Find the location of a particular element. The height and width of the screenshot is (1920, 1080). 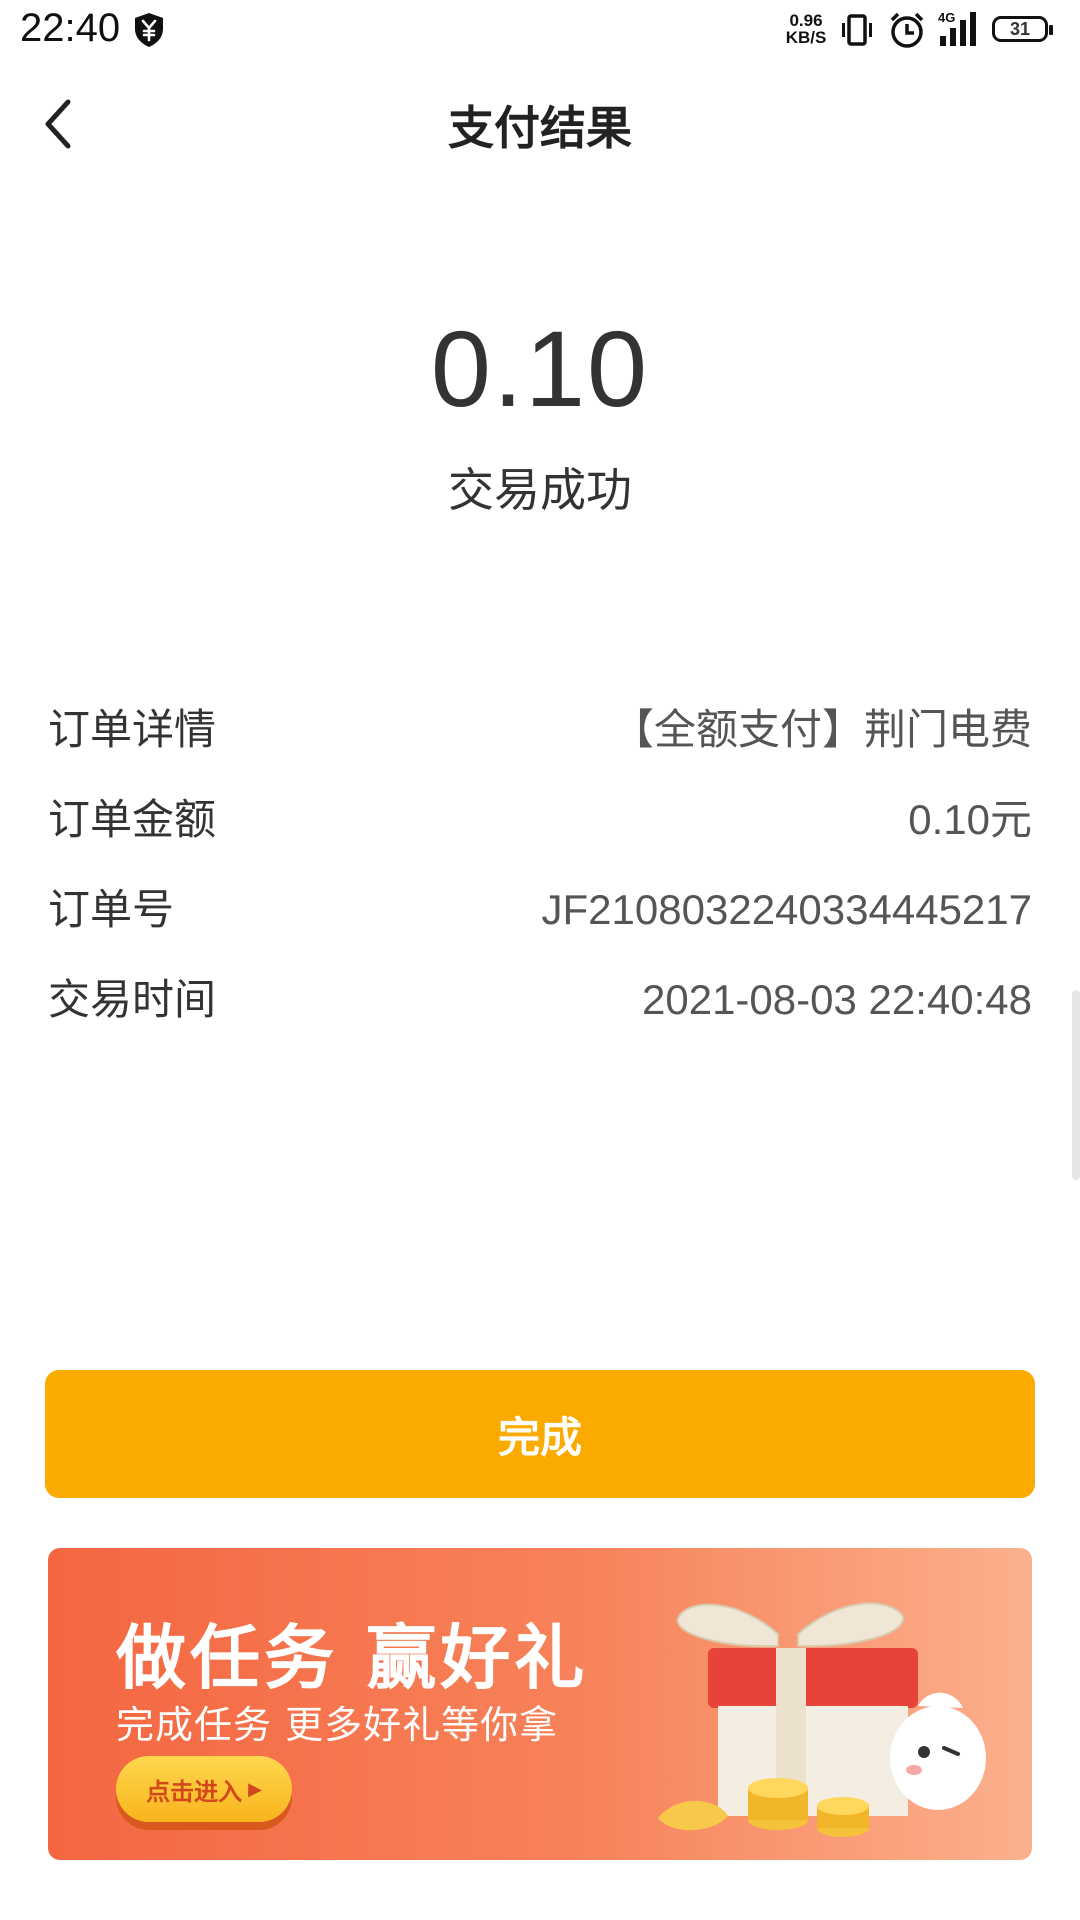

battery-icon: 31 is located at coordinates (1022, 29).